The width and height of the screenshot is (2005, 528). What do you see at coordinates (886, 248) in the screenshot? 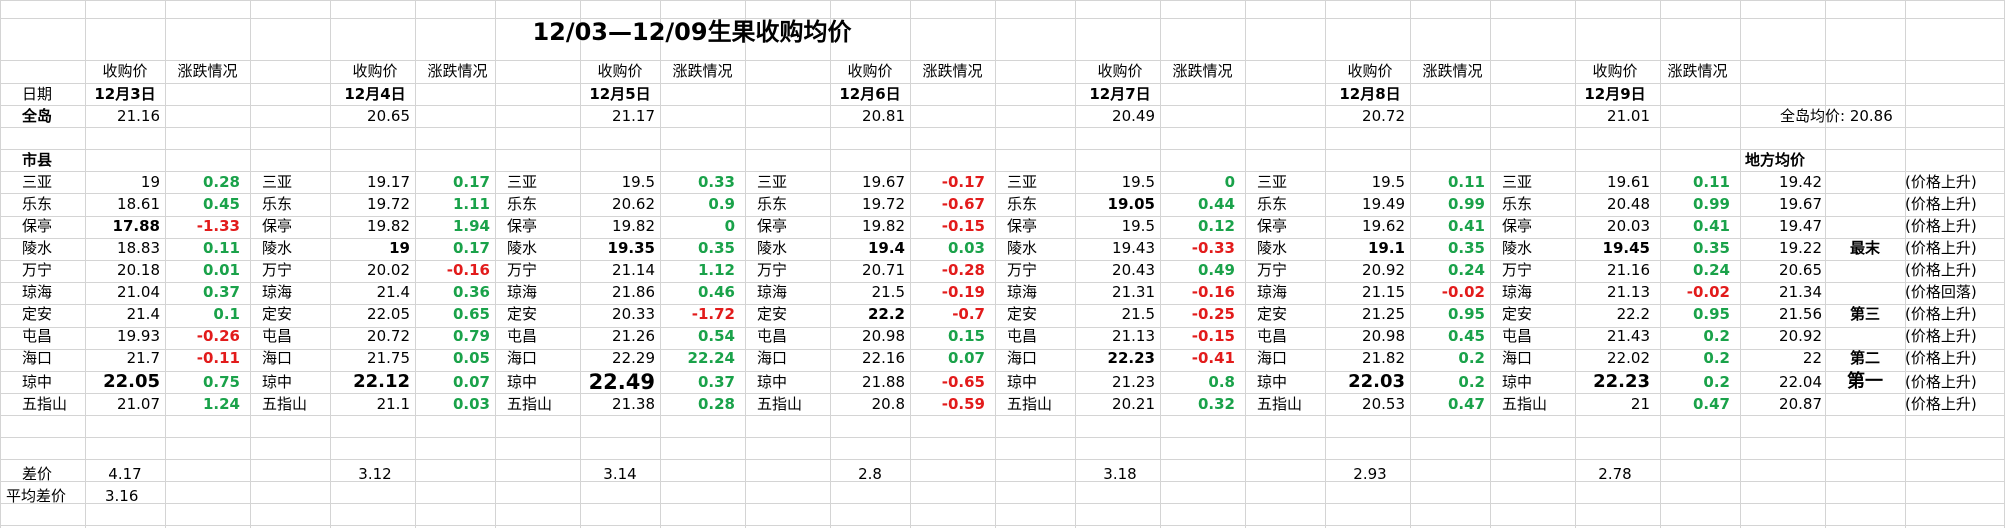
I see `price-cell: 19.4` at bounding box center [886, 248].